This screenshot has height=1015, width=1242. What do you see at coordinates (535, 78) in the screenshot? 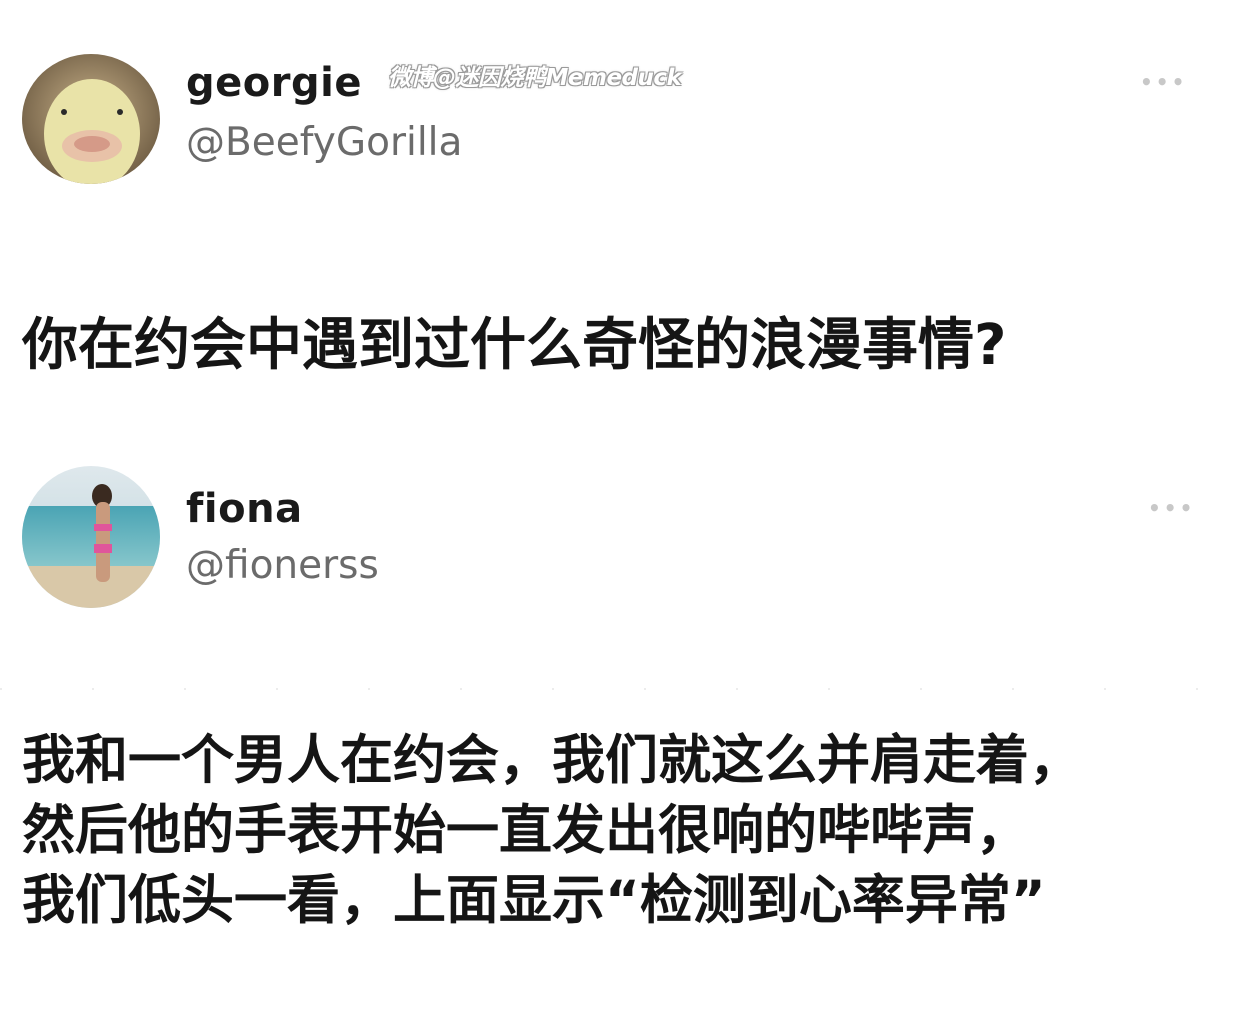
I see `watermark-text: 微博@迷因烧鸭Memeduck` at bounding box center [535, 78].